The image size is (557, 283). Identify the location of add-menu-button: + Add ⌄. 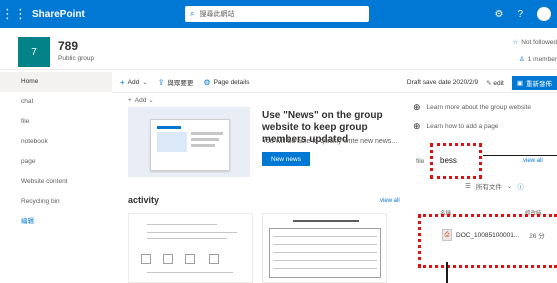
(134, 82).